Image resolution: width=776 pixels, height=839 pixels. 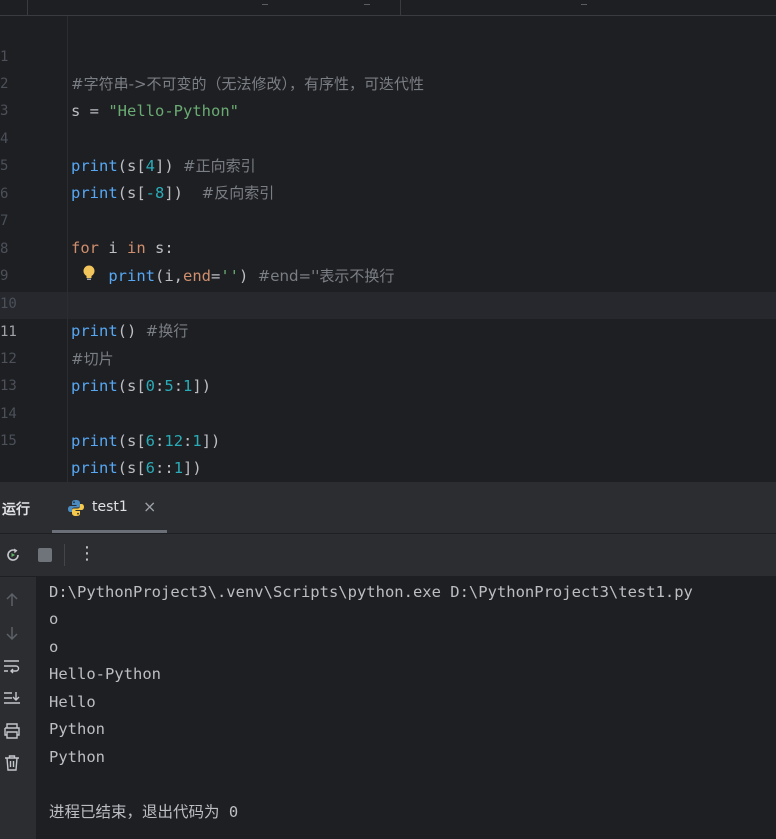 What do you see at coordinates (12, 731) in the screenshot?
I see `print-icon` at bounding box center [12, 731].